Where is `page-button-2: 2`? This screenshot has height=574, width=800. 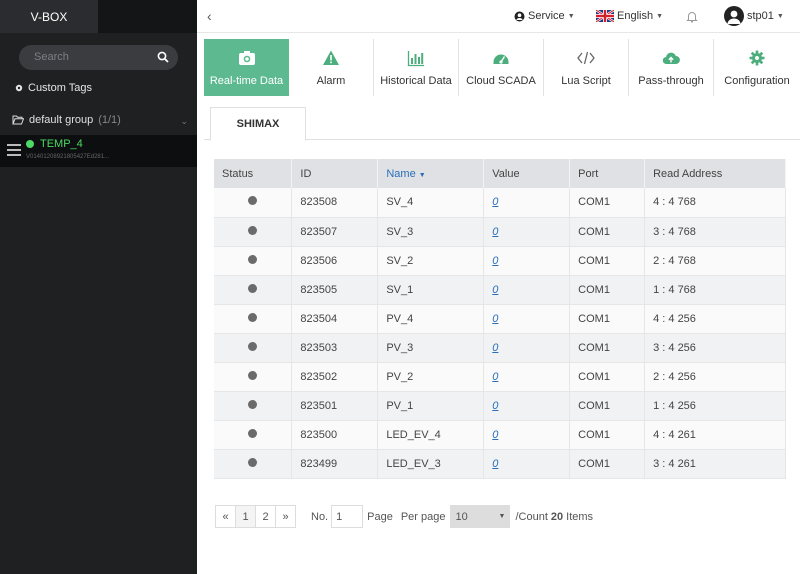
page-button-2: 2 is located at coordinates (265, 516).